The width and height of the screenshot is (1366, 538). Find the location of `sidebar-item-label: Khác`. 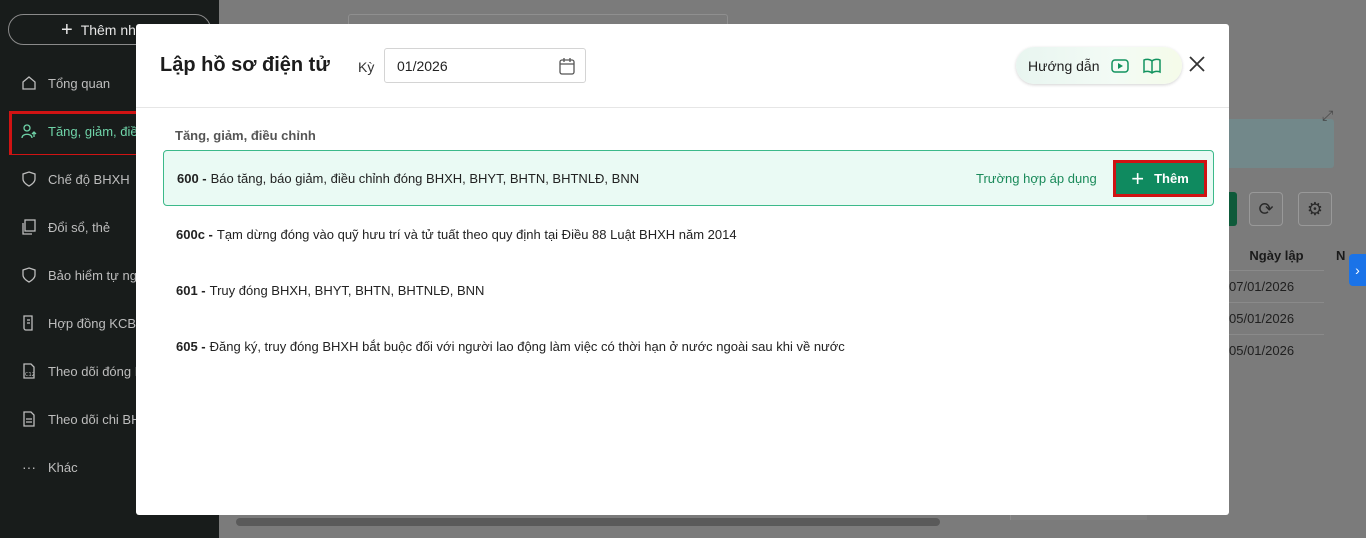

sidebar-item-label: Khác is located at coordinates (63, 467).